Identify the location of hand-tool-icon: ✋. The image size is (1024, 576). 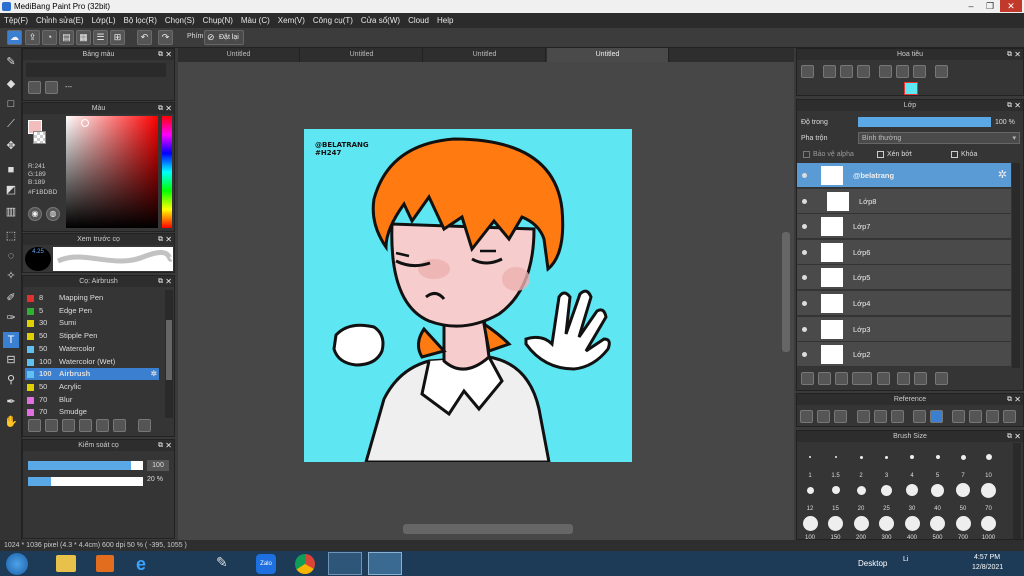
(11, 422).